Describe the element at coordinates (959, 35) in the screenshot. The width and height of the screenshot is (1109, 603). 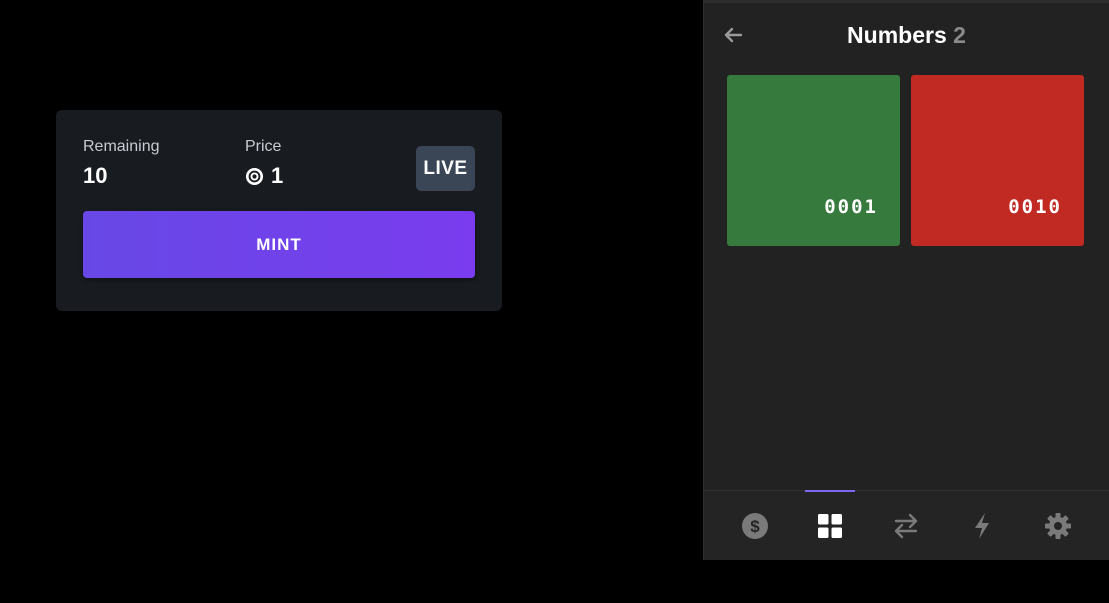
I see `collection-count: 2` at that location.